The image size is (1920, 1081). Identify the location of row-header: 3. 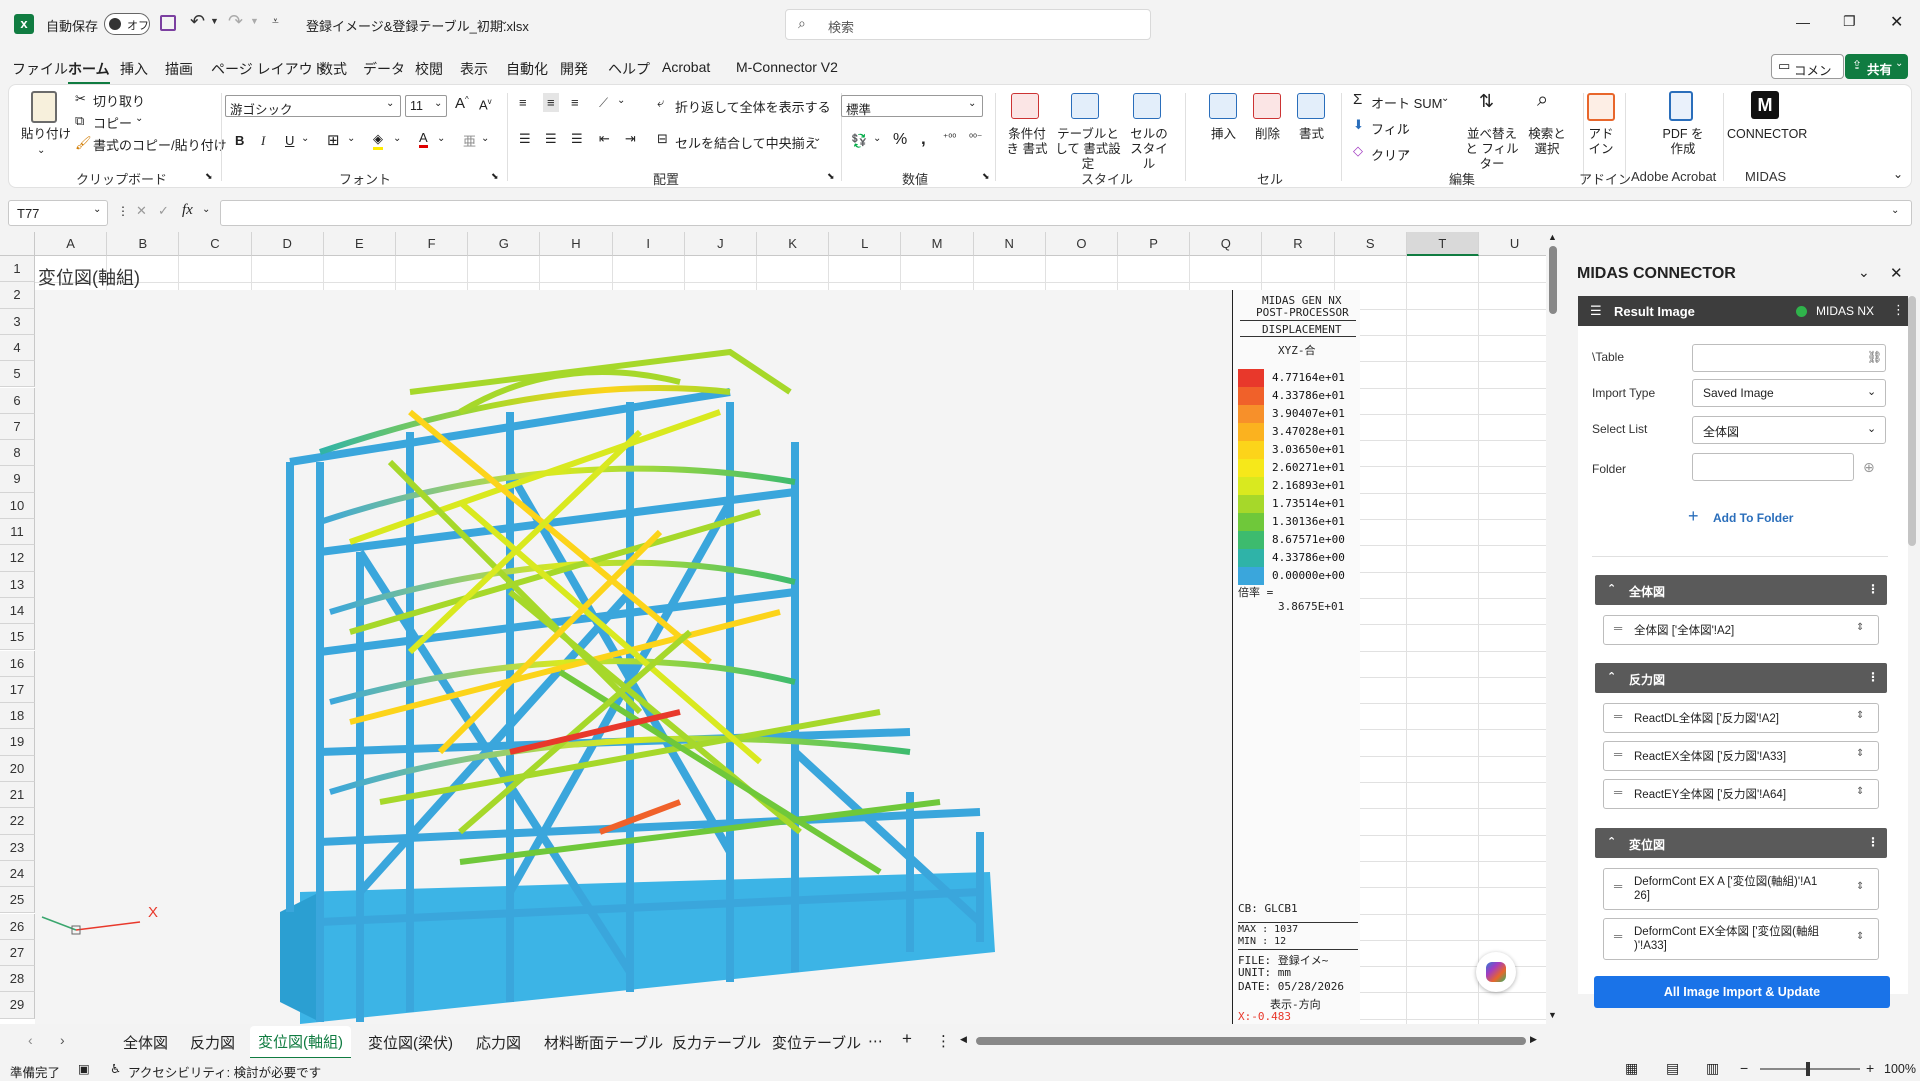
(17, 321).